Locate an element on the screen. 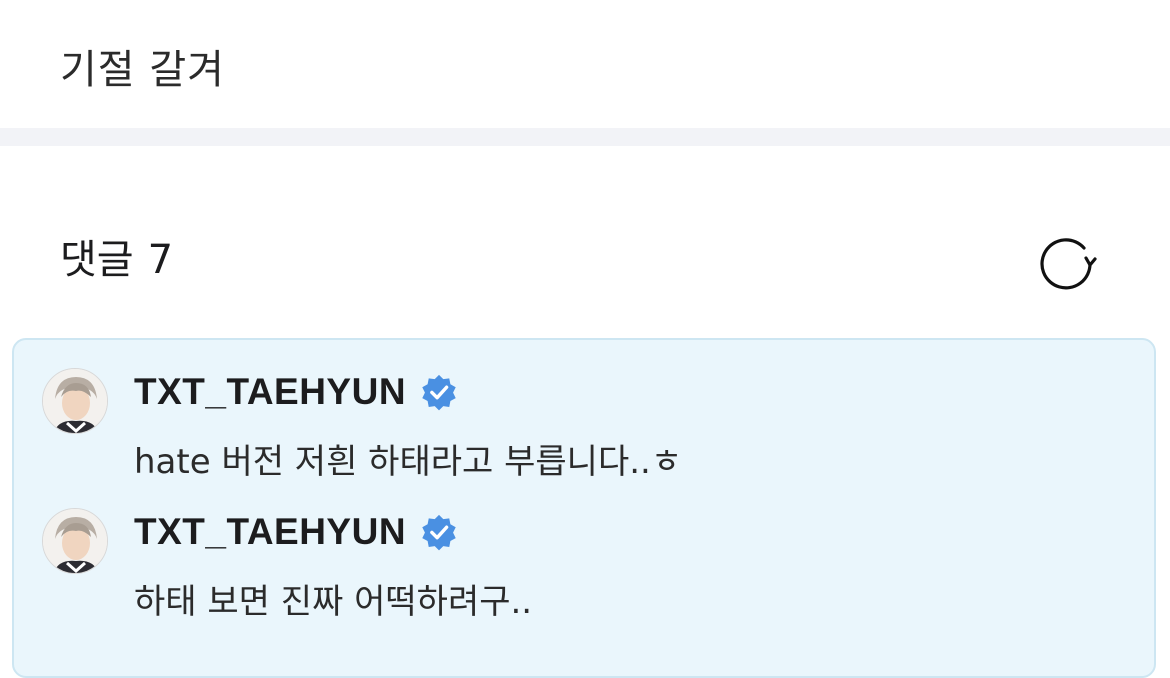  post-text: 기절 갈겨 is located at coordinates (142, 70).